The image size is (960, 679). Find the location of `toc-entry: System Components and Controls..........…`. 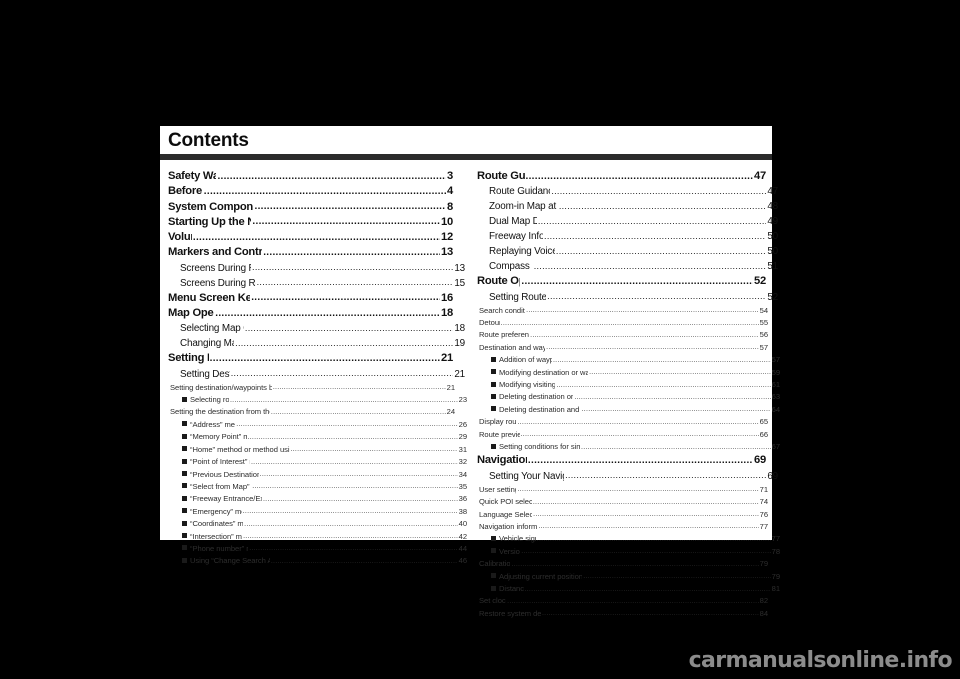

toc-entry: System Components and Controls..........… is located at coordinates (310, 207).